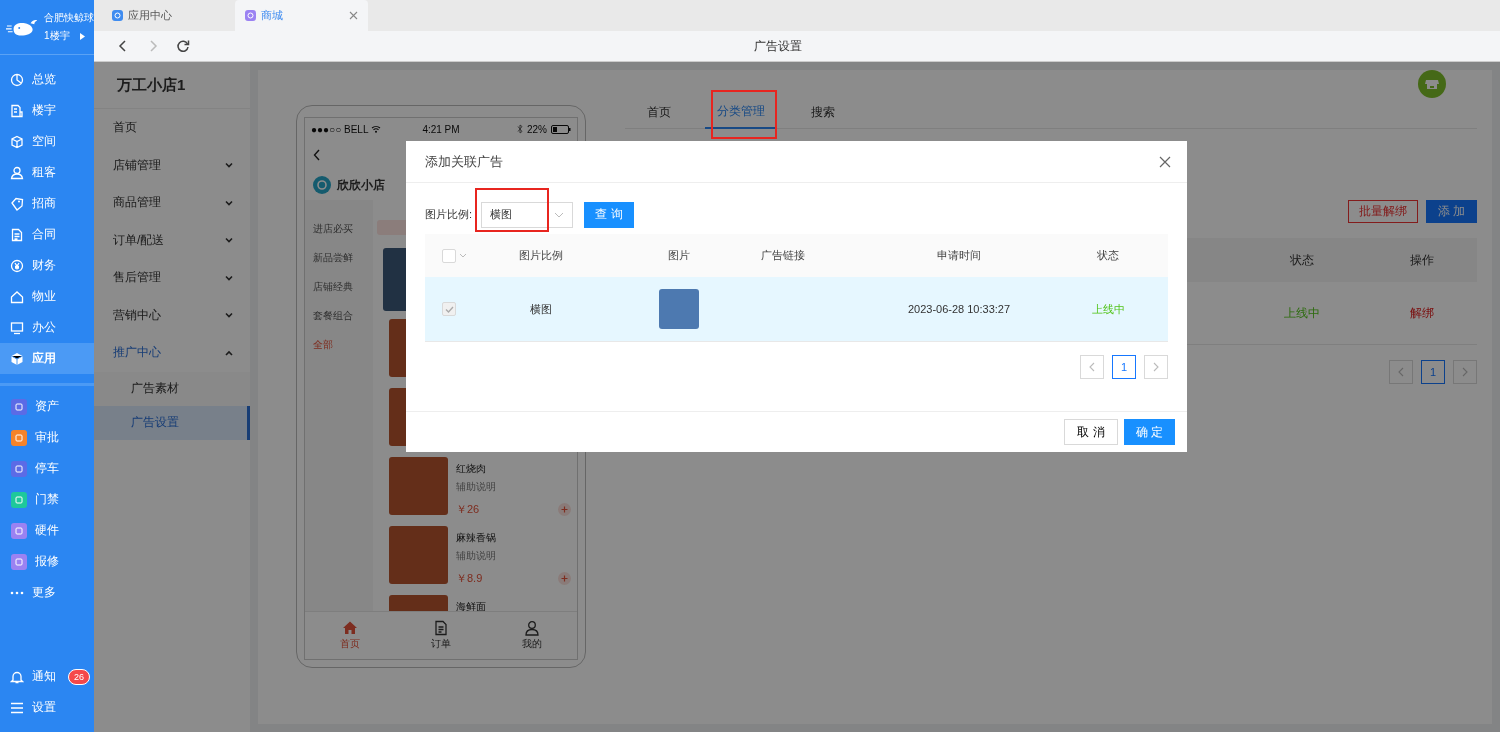 This screenshot has width=1500, height=732. What do you see at coordinates (350, 628) in the screenshot?
I see `home-icon` at bounding box center [350, 628].